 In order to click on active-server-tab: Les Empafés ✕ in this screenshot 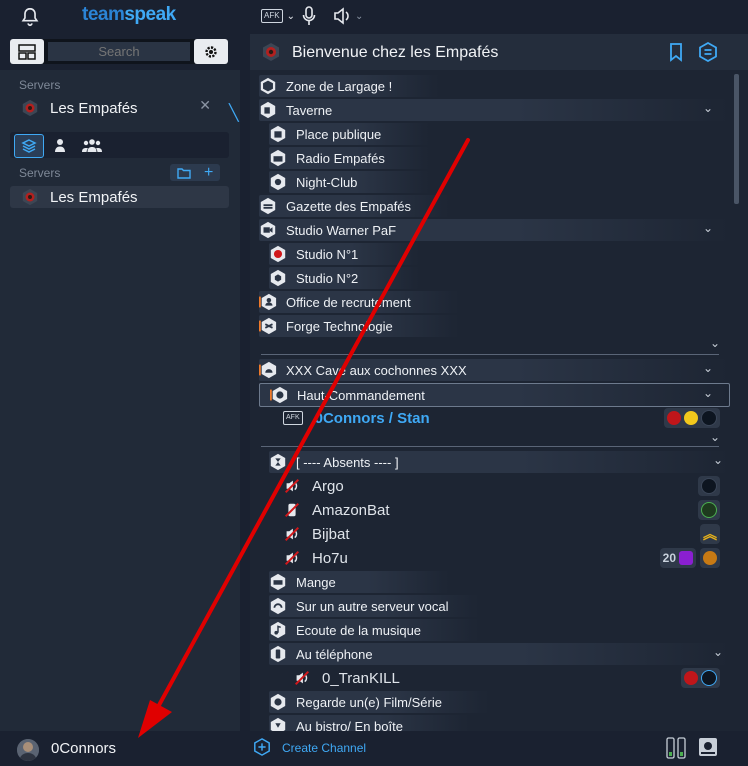, I will do `click(119, 108)`.